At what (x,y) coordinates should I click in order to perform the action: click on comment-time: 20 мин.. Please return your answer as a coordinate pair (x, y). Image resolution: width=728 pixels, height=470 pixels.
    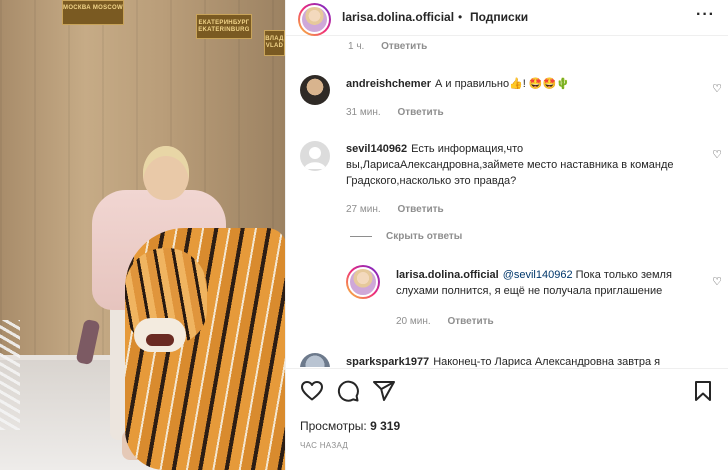
    Looking at the image, I should click on (413, 321).